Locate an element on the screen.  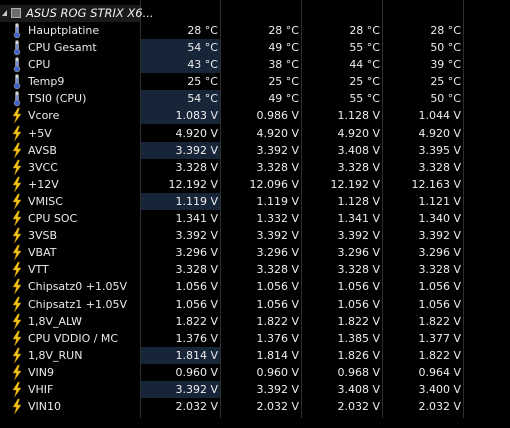
sensor-row: VMISC 1.119 V 1.119 V 1.128 V 1.121 V is located at coordinates (235, 201).